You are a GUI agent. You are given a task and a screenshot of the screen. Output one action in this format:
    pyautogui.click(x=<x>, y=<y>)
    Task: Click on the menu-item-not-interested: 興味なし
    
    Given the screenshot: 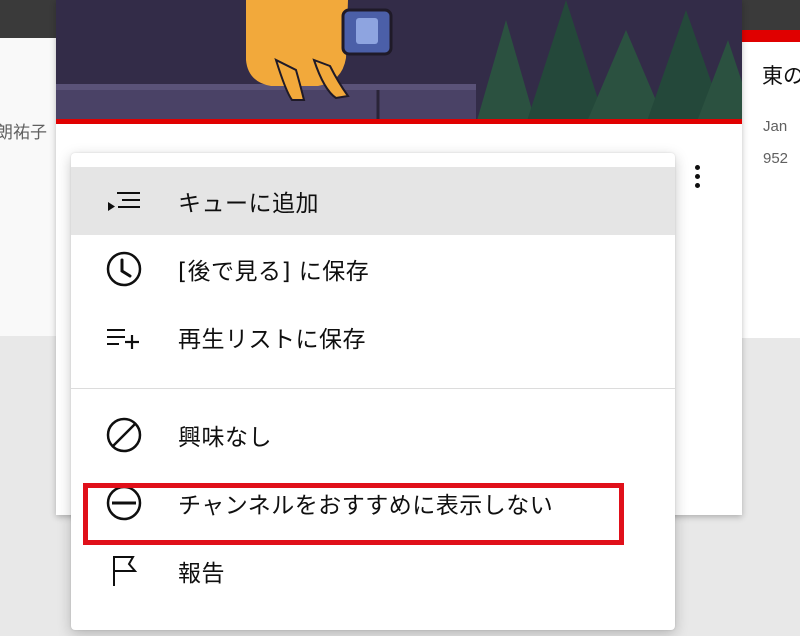 What is the action you would take?
    pyautogui.click(x=373, y=435)
    